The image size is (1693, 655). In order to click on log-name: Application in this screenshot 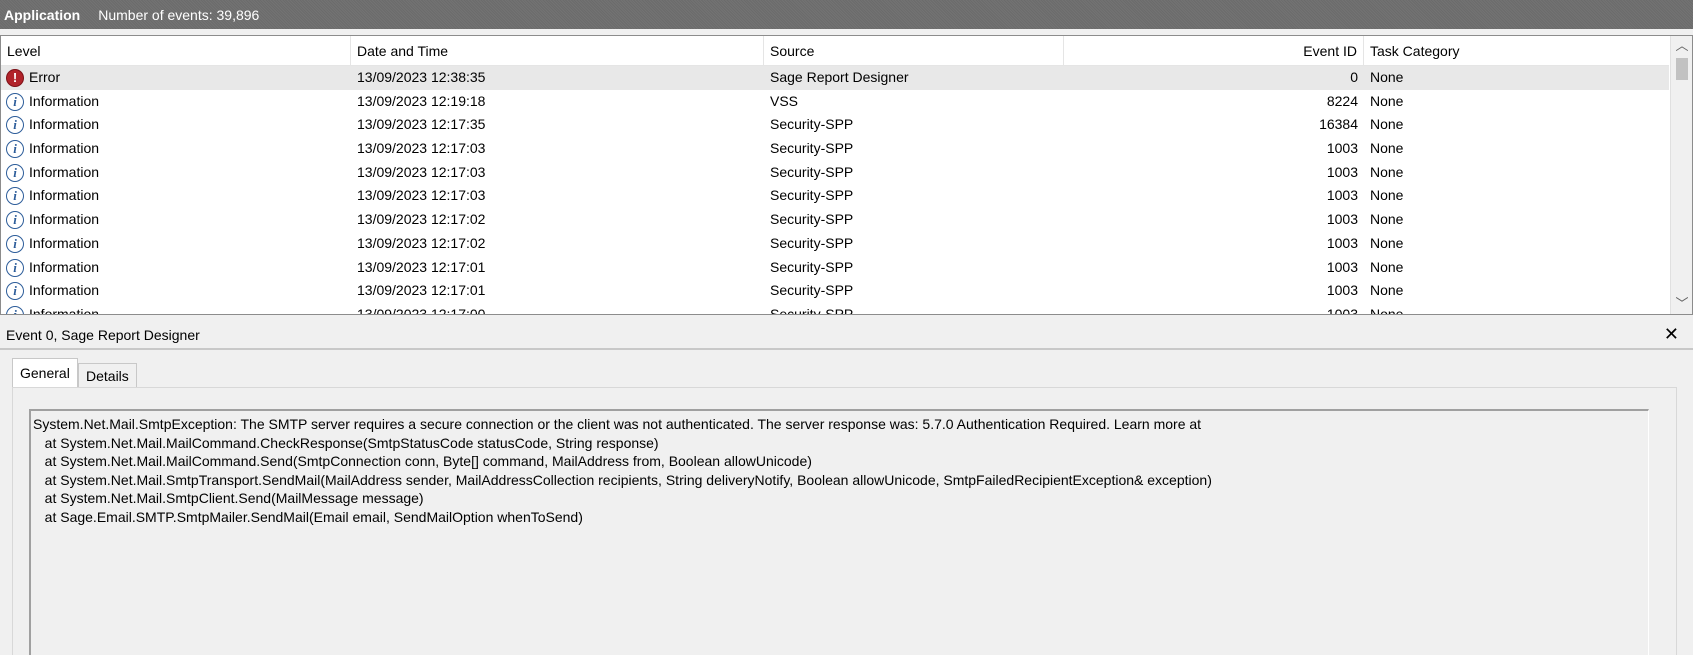, I will do `click(42, 14)`.